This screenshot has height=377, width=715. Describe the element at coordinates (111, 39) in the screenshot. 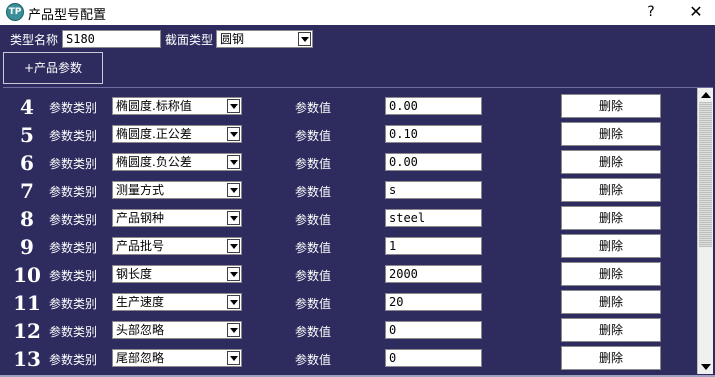

I see `type-name-input: S180` at that location.